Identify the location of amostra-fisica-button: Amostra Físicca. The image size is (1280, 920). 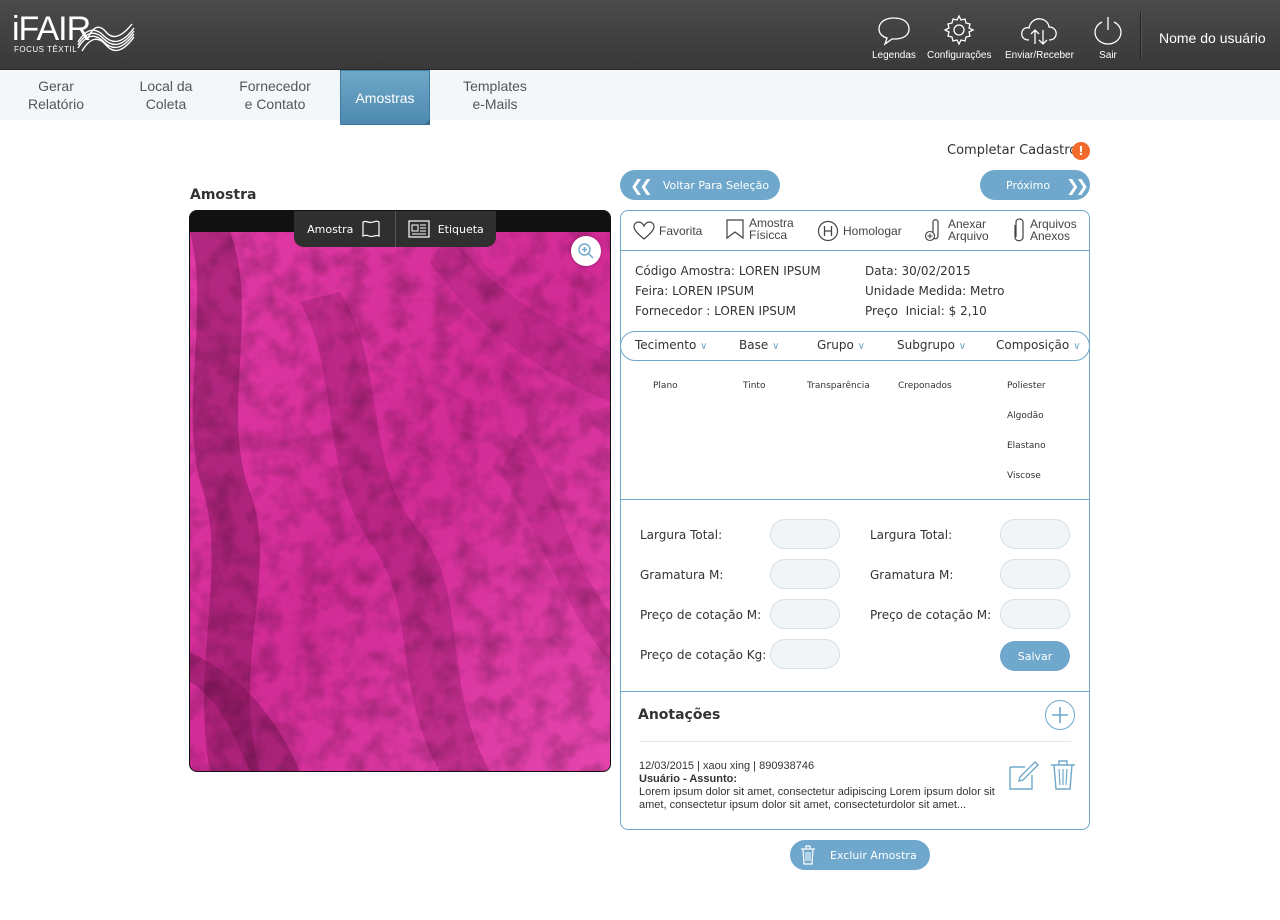
(759, 229).